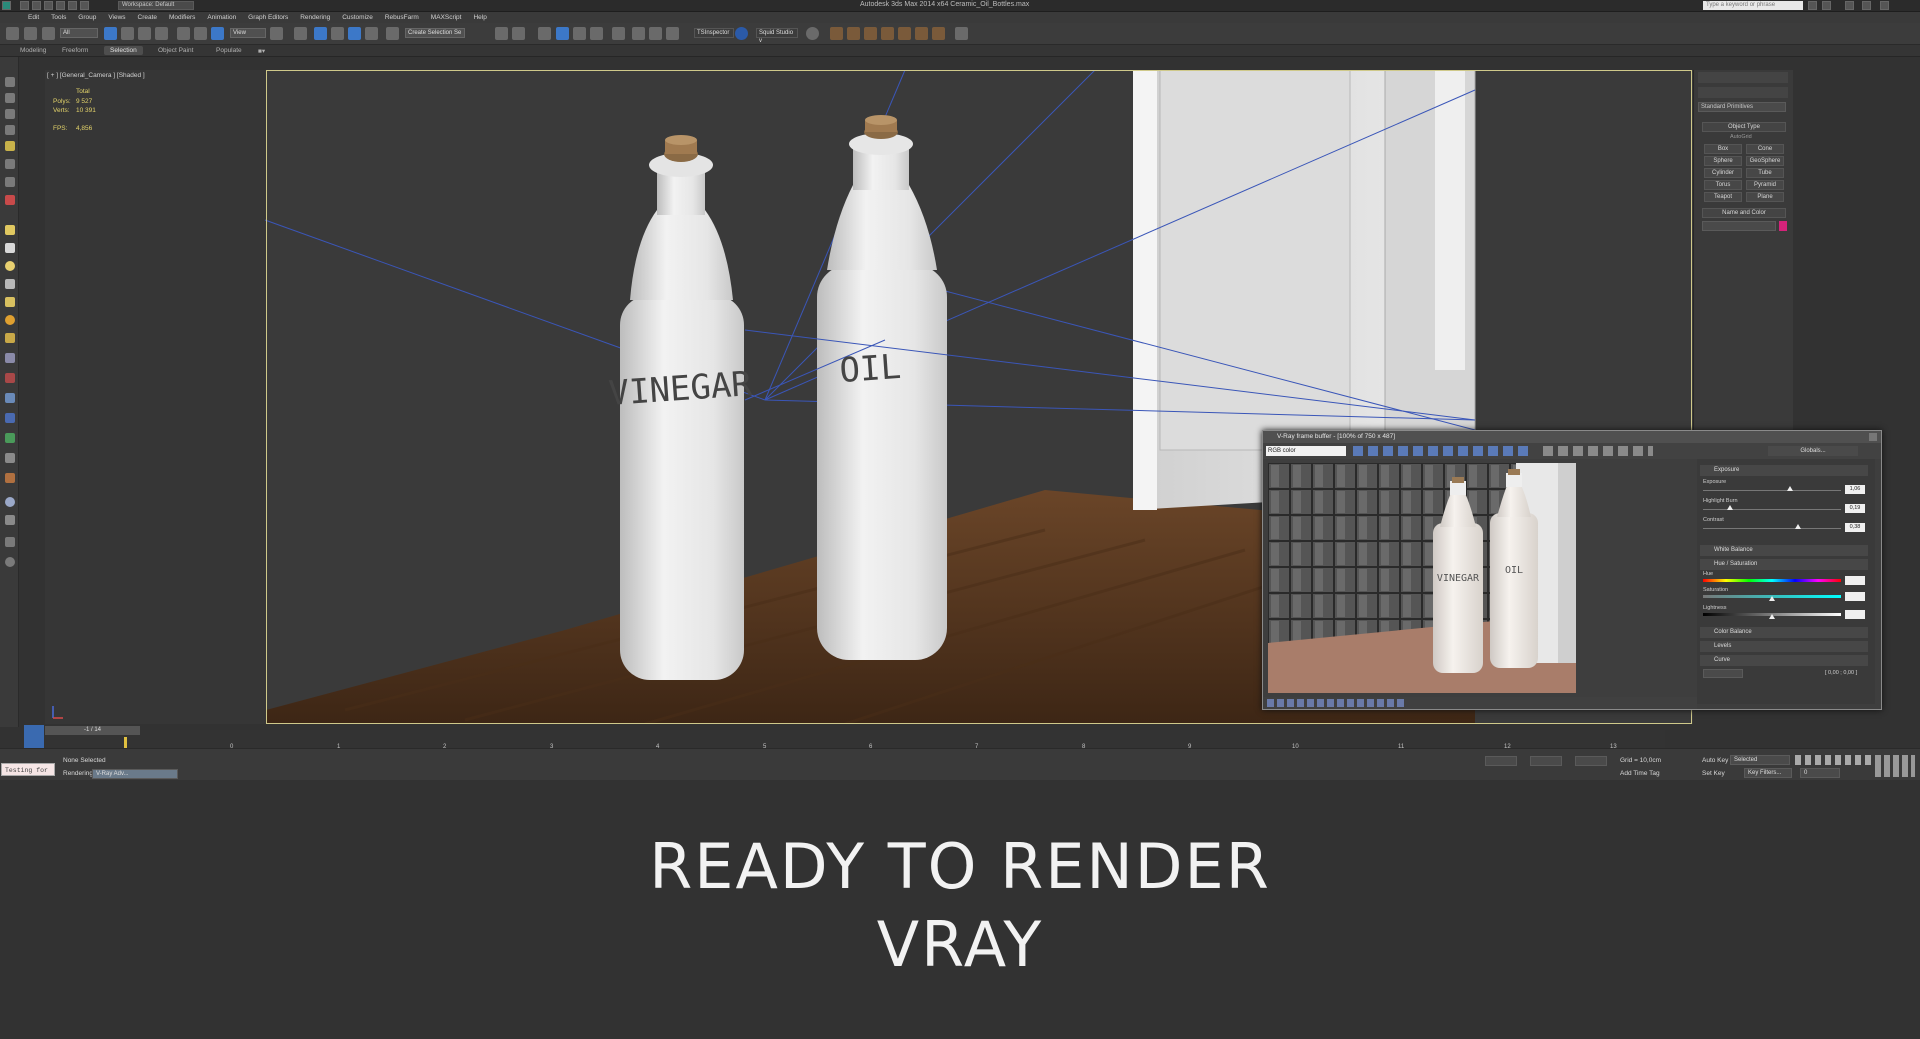  Describe the element at coordinates (300, 33) in the screenshot. I see `select-manipulate-icon` at that location.